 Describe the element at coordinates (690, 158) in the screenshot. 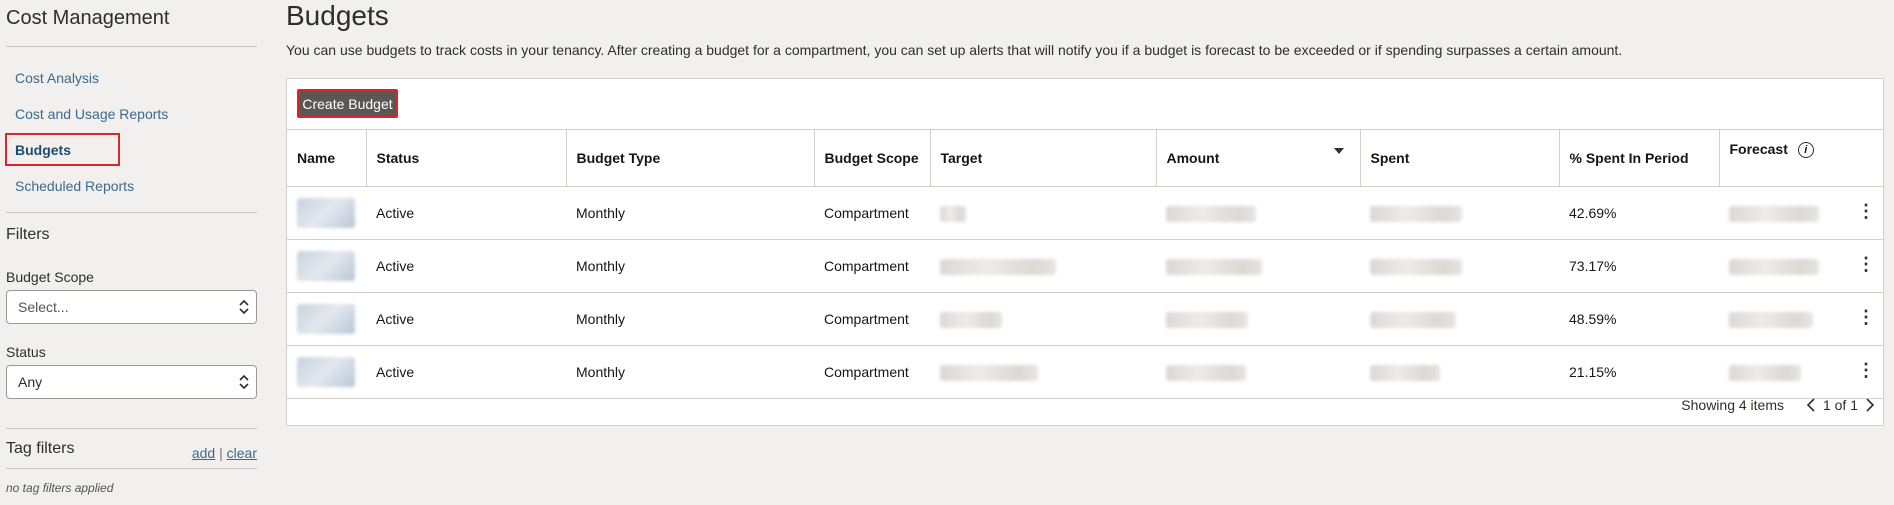

I see `col-budget-type: Budget Type` at that location.